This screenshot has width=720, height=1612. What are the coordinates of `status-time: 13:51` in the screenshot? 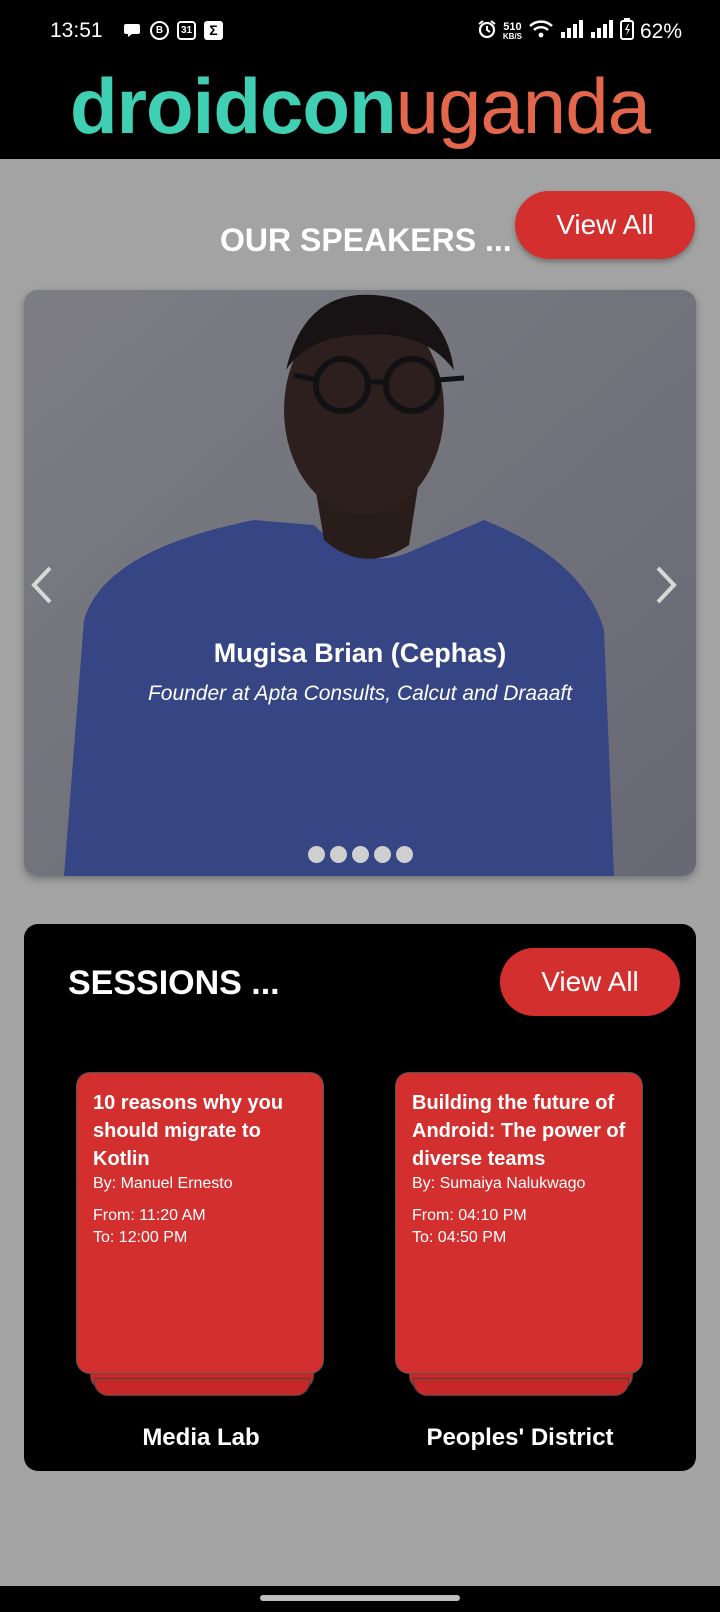 It's located at (76, 30).